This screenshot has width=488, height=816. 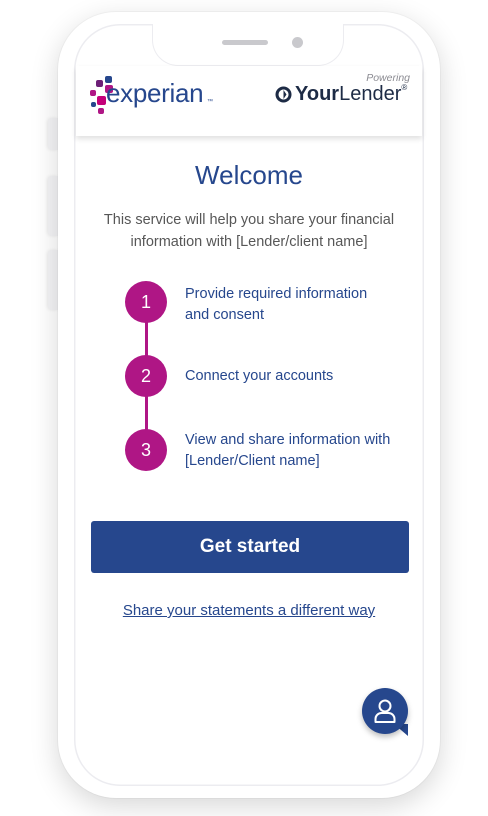 I want to click on experian-trademark: ™, so click(x=210, y=102).